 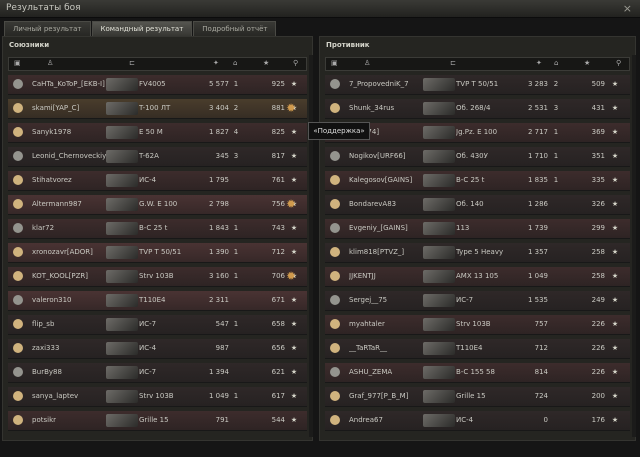 I want to click on xp-value: 226, so click(x=598, y=372).